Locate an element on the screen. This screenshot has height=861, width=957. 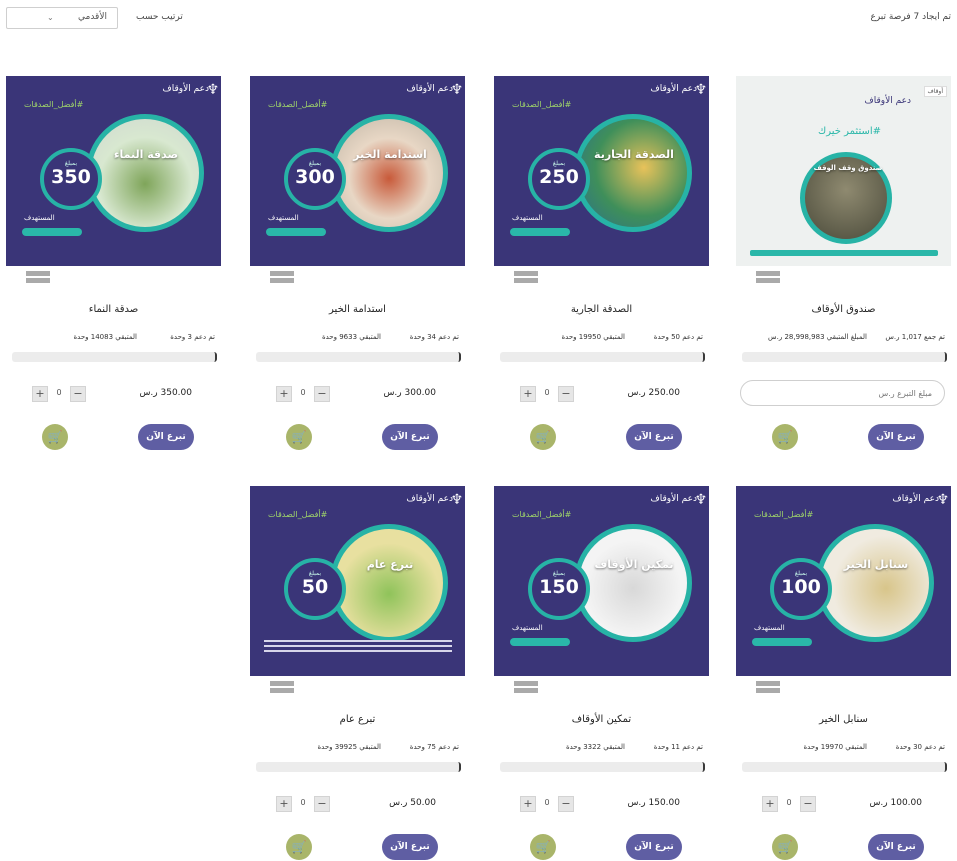
product-stats: تم دعم 30 وحدة المتبقي 19970 وحدة is located at coordinates (843, 749).